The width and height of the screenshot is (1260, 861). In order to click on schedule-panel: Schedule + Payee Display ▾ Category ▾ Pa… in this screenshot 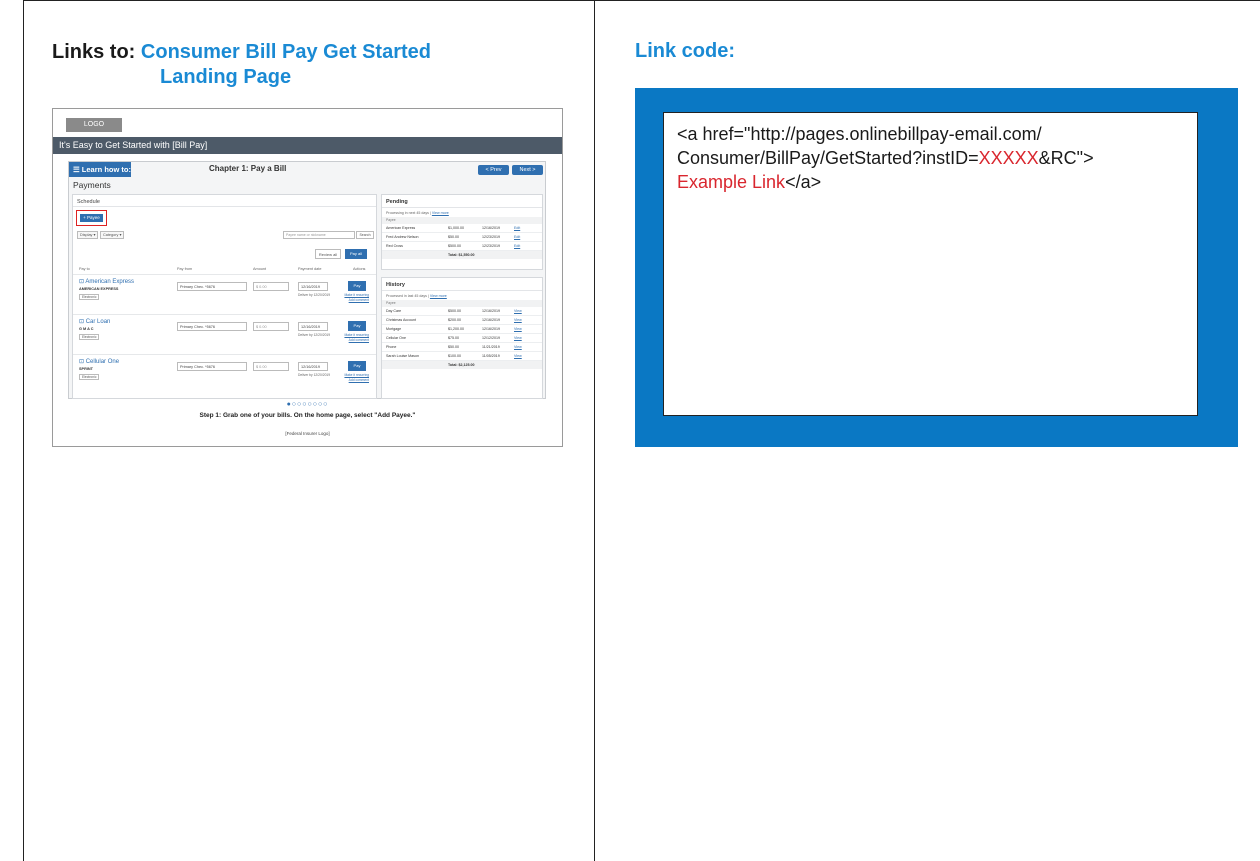, I will do `click(224, 296)`.